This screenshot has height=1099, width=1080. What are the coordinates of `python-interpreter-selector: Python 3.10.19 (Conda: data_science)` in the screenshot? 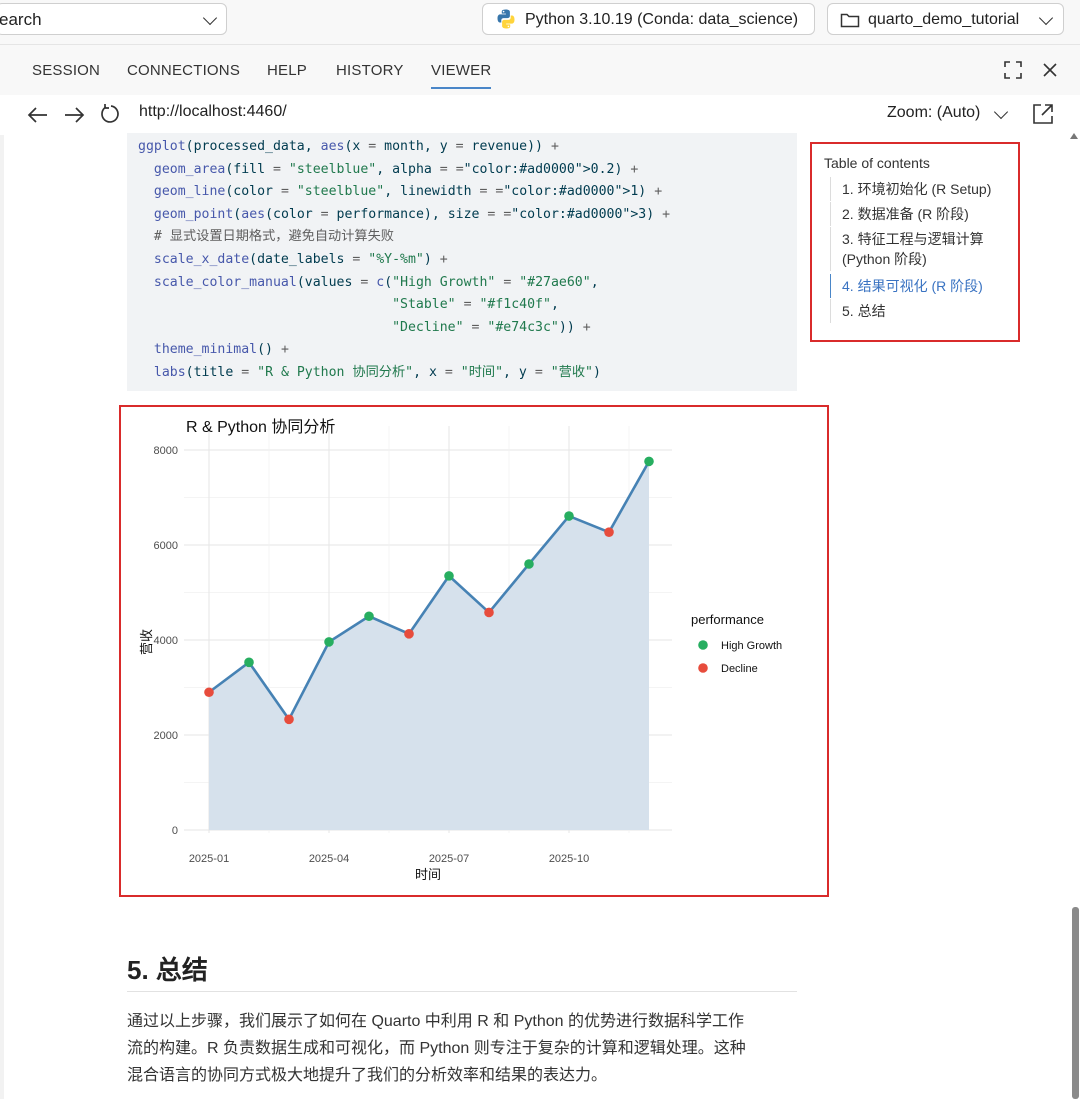 It's located at (648, 19).